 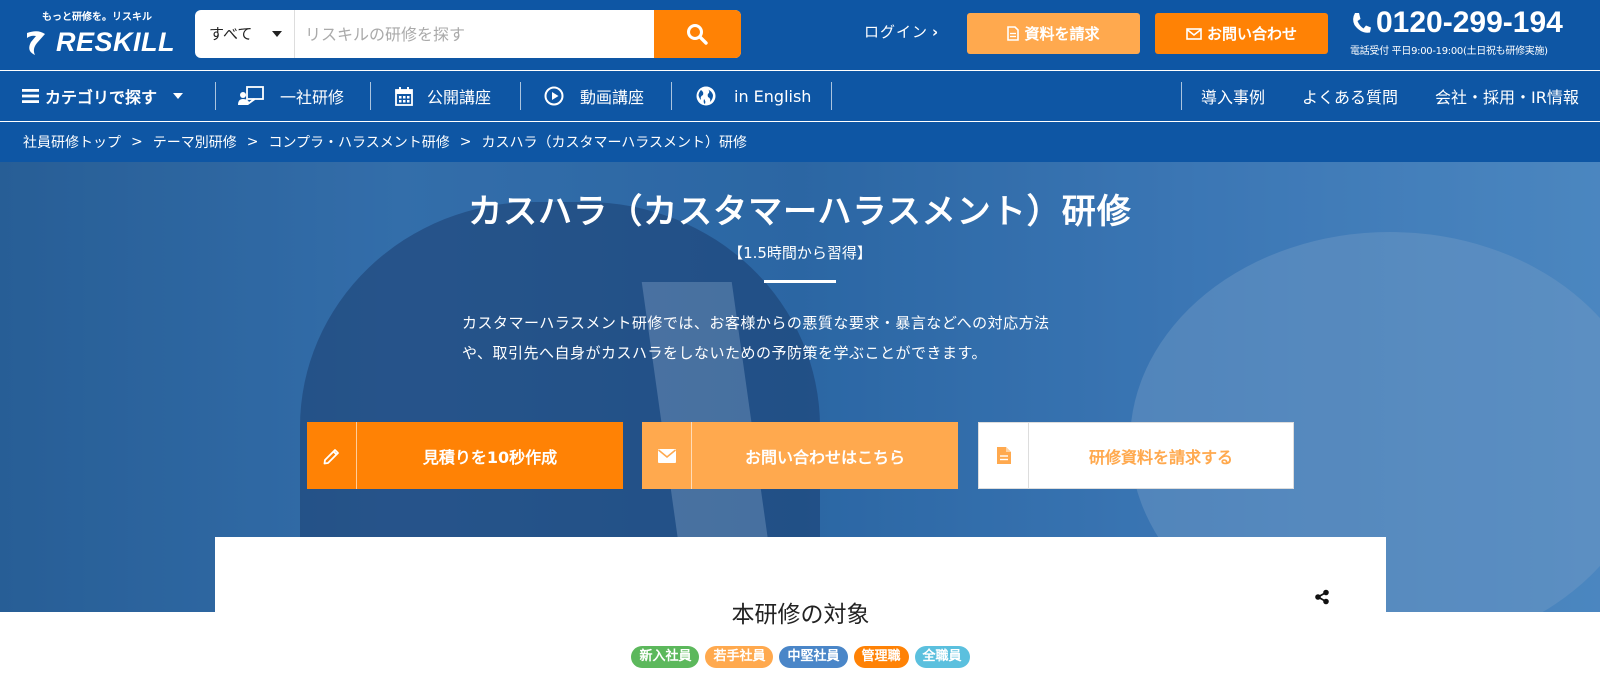 I want to click on share-icon, so click(x=1322, y=597).